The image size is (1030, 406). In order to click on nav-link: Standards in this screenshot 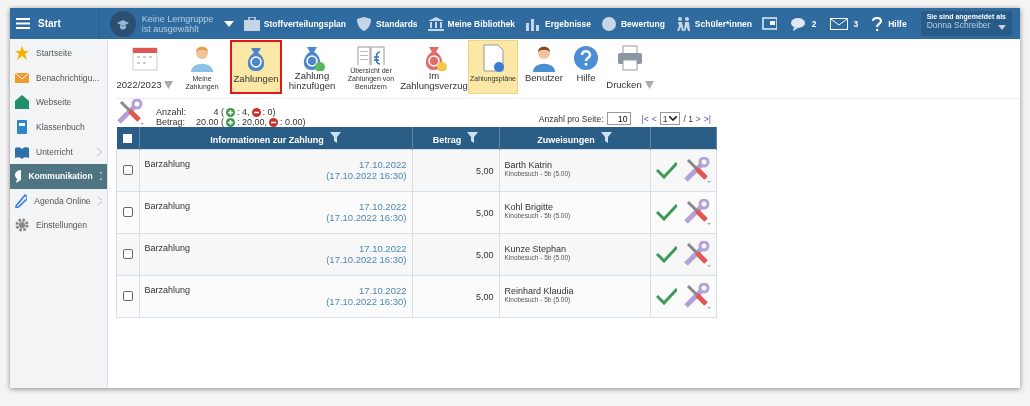, I will do `click(387, 23)`.